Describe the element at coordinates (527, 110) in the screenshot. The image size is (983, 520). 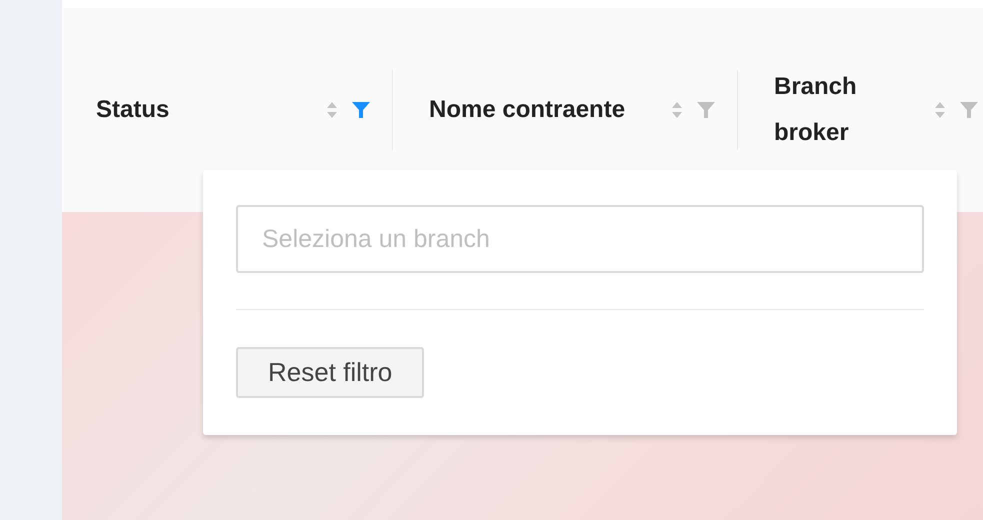
I see `column-header: Nome contraente` at that location.